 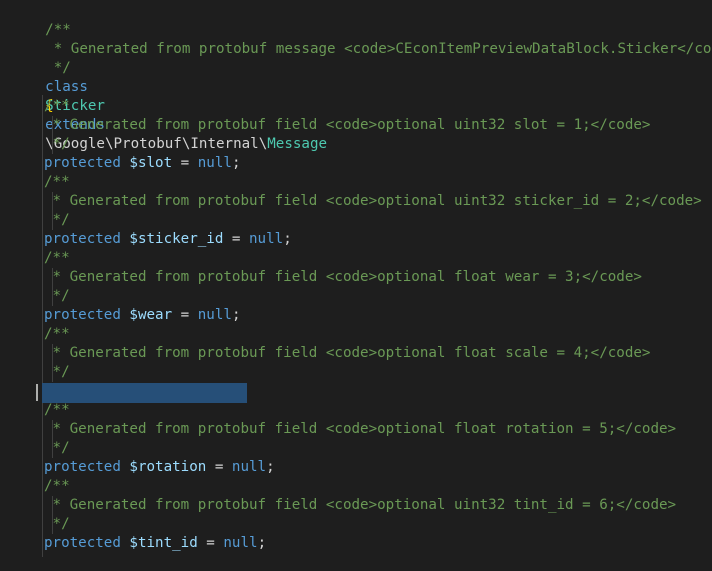 What do you see at coordinates (32, 96) in the screenshot?
I see `code-line-5: {` at bounding box center [32, 96].